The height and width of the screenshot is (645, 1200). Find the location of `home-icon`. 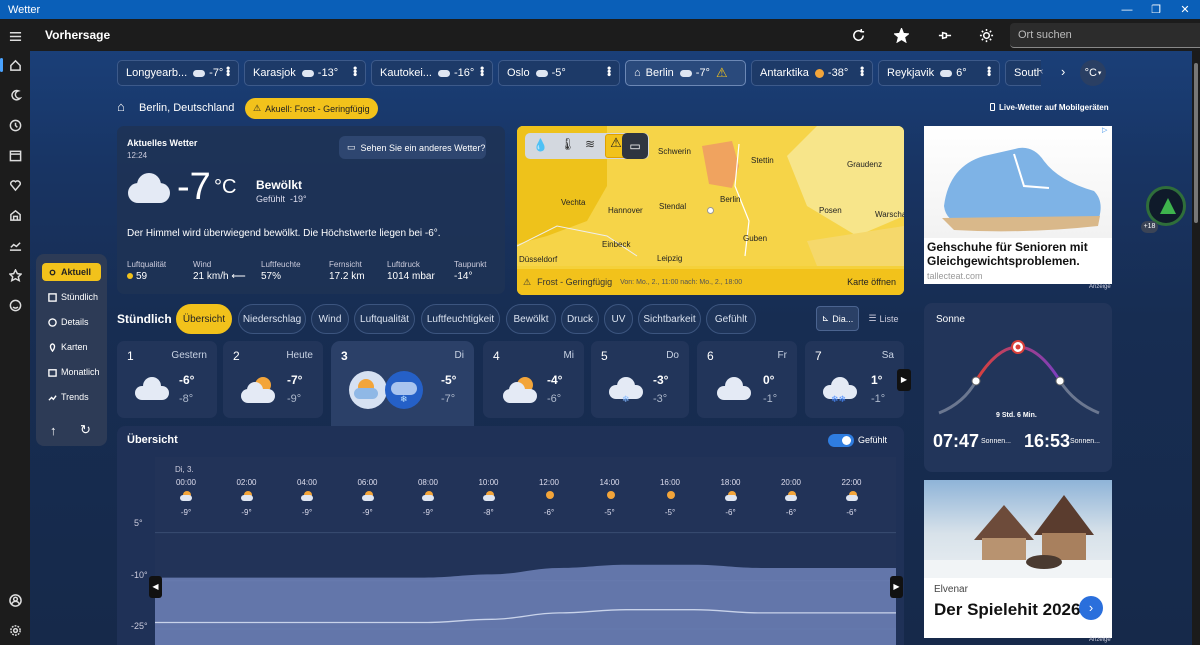

home-icon is located at coordinates (15, 65).